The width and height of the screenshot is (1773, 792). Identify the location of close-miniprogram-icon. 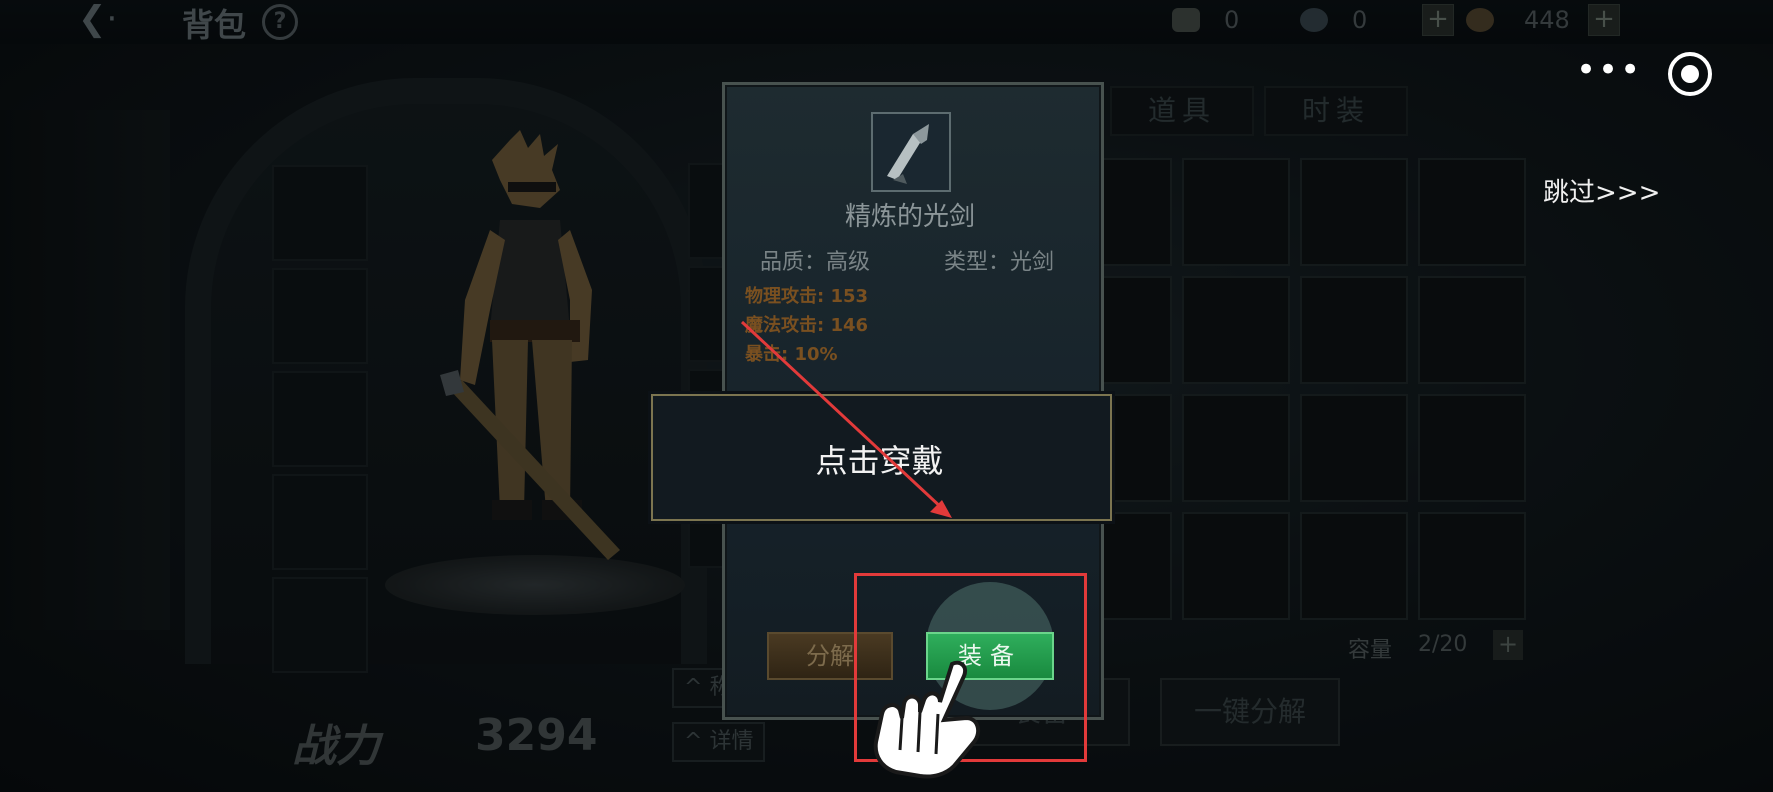
(1690, 74).